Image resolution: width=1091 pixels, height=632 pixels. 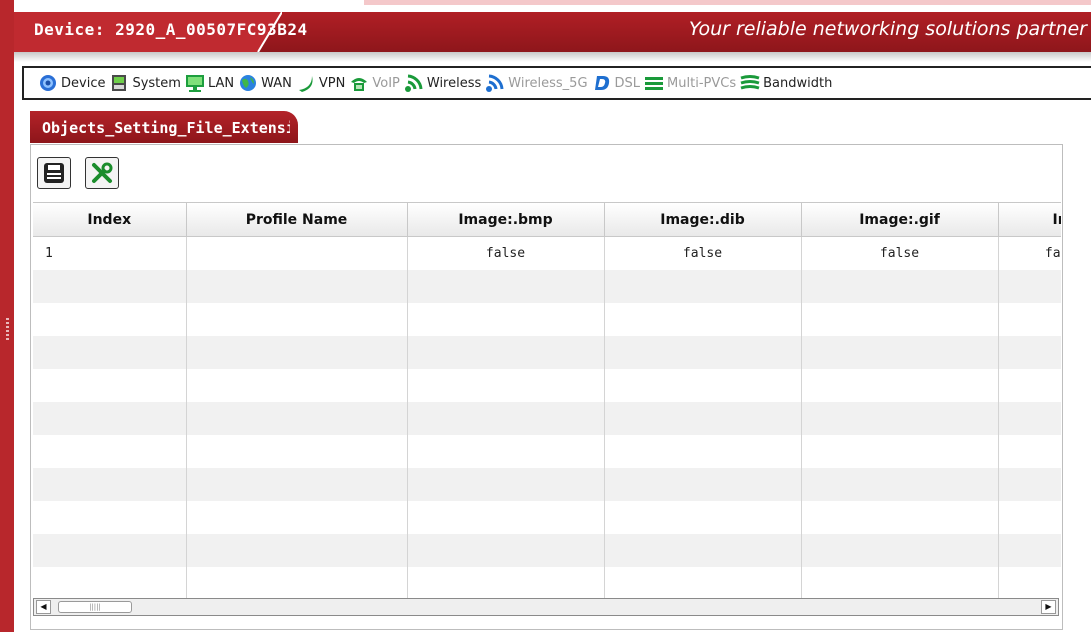 I want to click on scroll-right-button: ▶, so click(x=1048, y=607).